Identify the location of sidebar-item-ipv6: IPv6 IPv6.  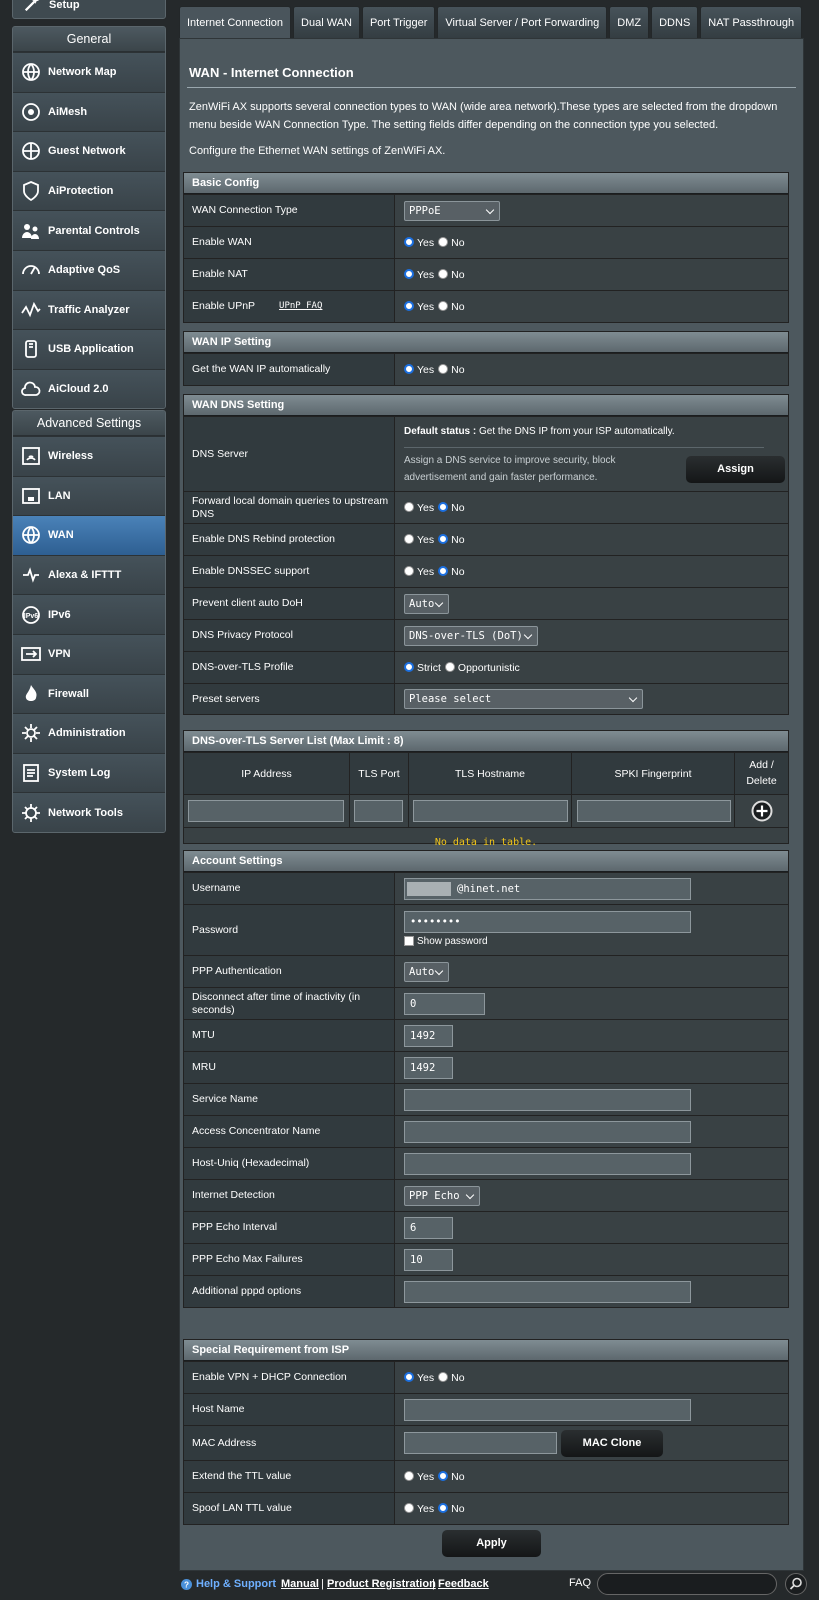
(89, 614).